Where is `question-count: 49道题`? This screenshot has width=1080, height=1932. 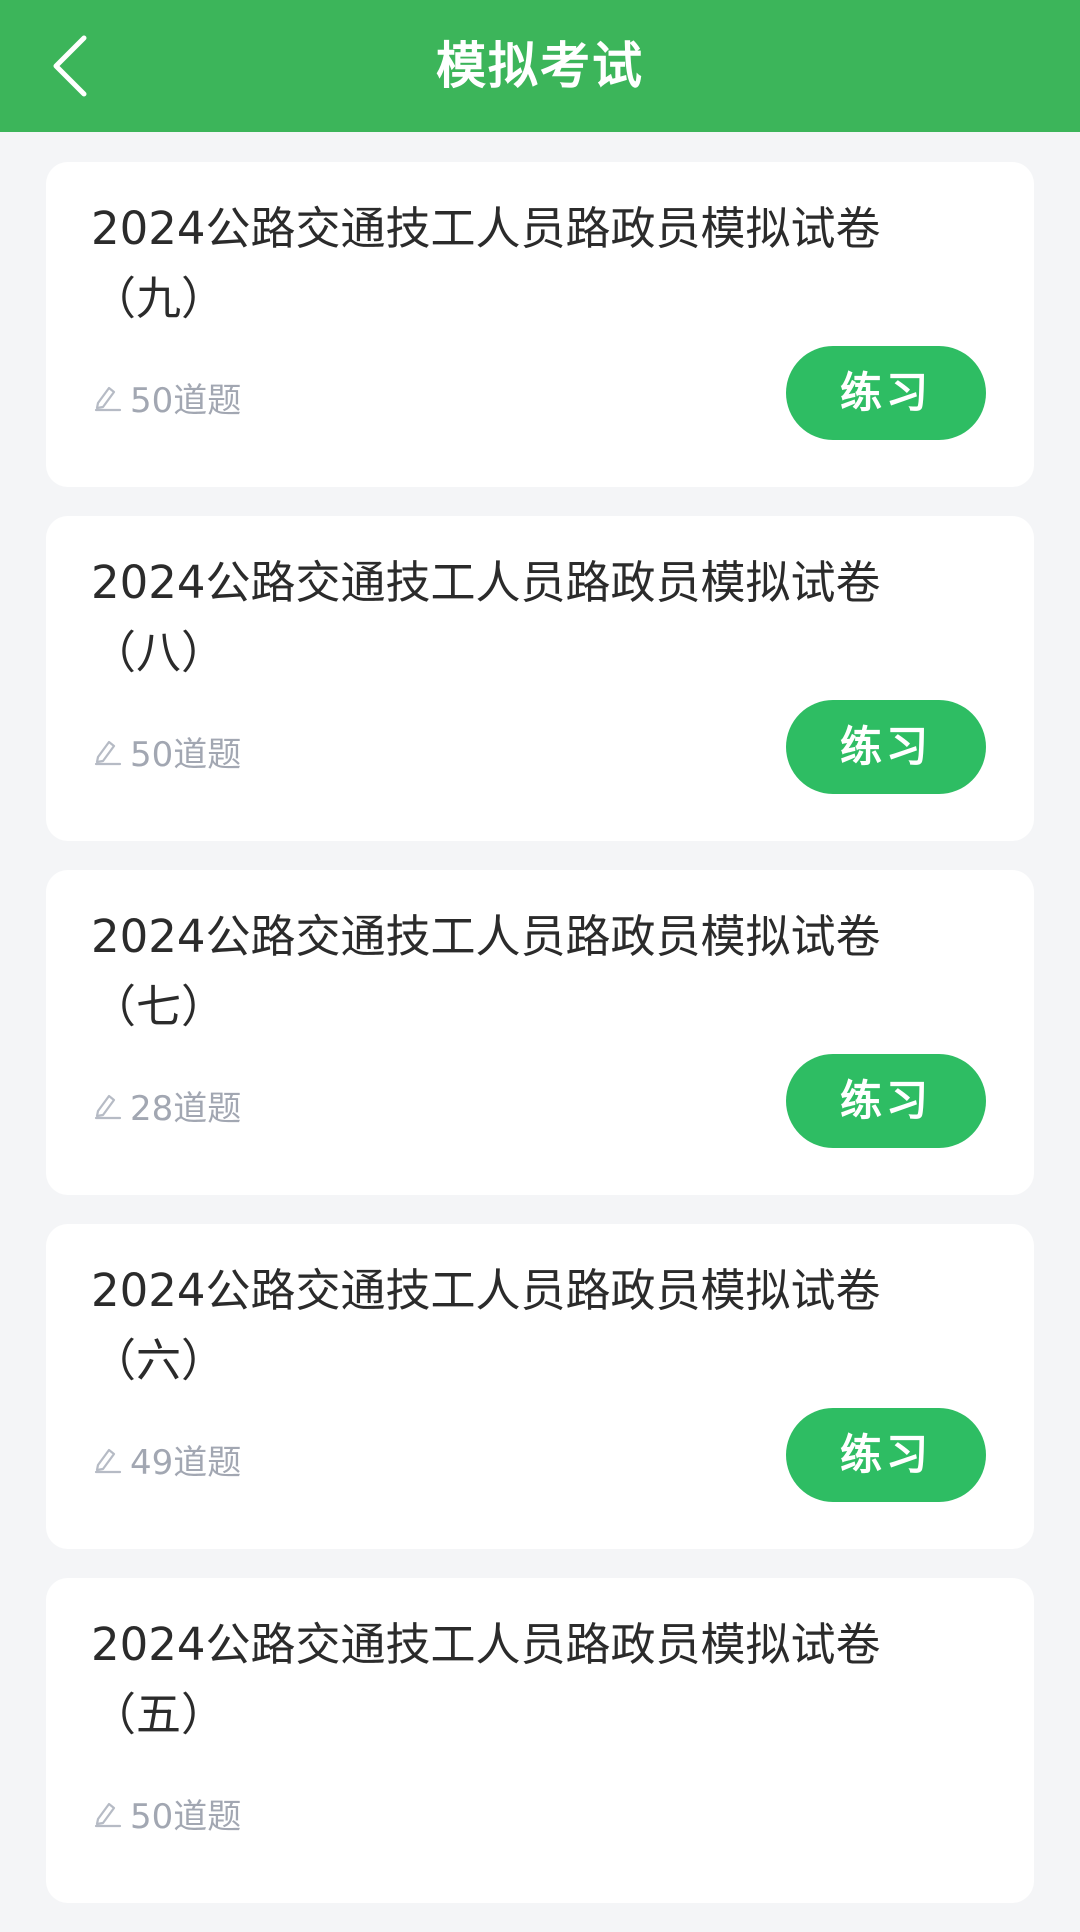
question-count: 49道题 is located at coordinates (166, 1459).